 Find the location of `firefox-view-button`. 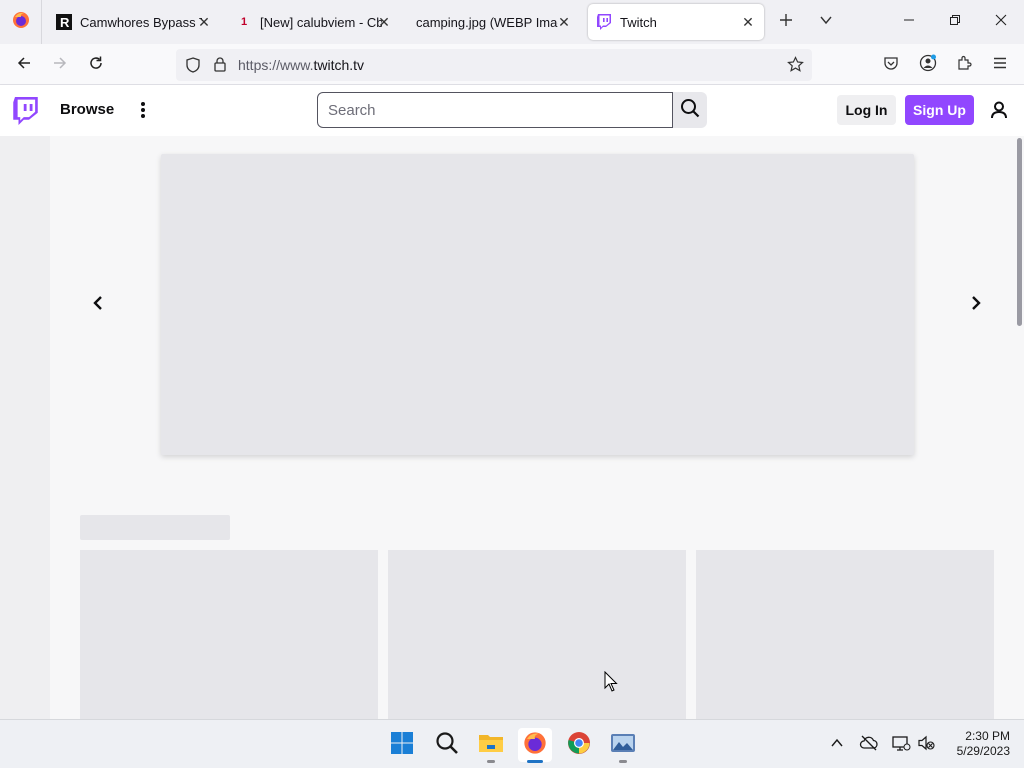

firefox-view-button is located at coordinates (21, 22).